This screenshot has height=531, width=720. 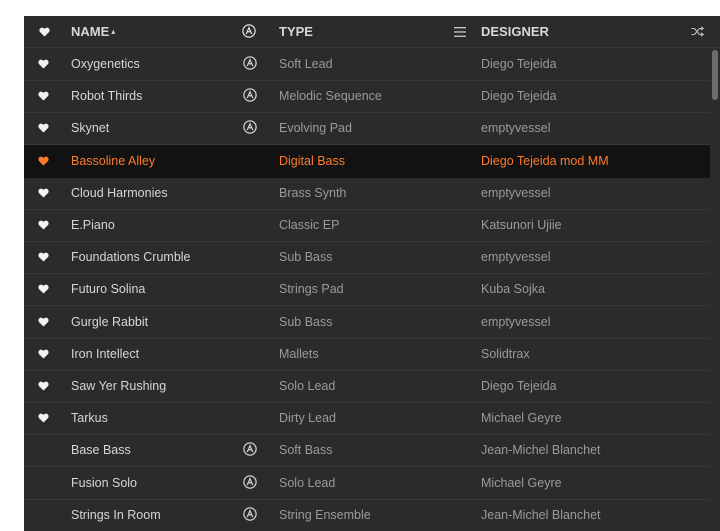 What do you see at coordinates (119, 192) in the screenshot?
I see `preset-name: Cloud Harmonies` at bounding box center [119, 192].